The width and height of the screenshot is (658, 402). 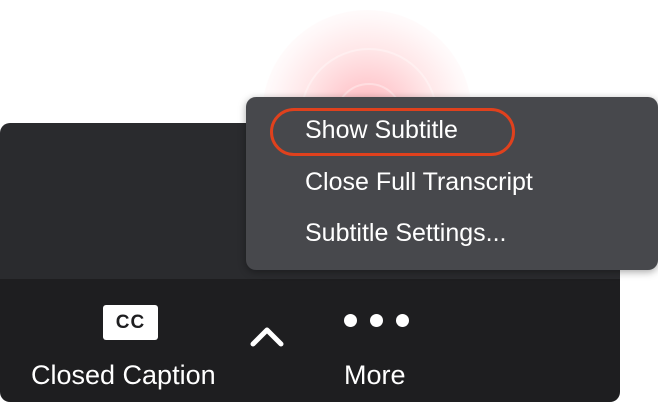 I want to click on more-dots-icon, so click(x=379, y=321).